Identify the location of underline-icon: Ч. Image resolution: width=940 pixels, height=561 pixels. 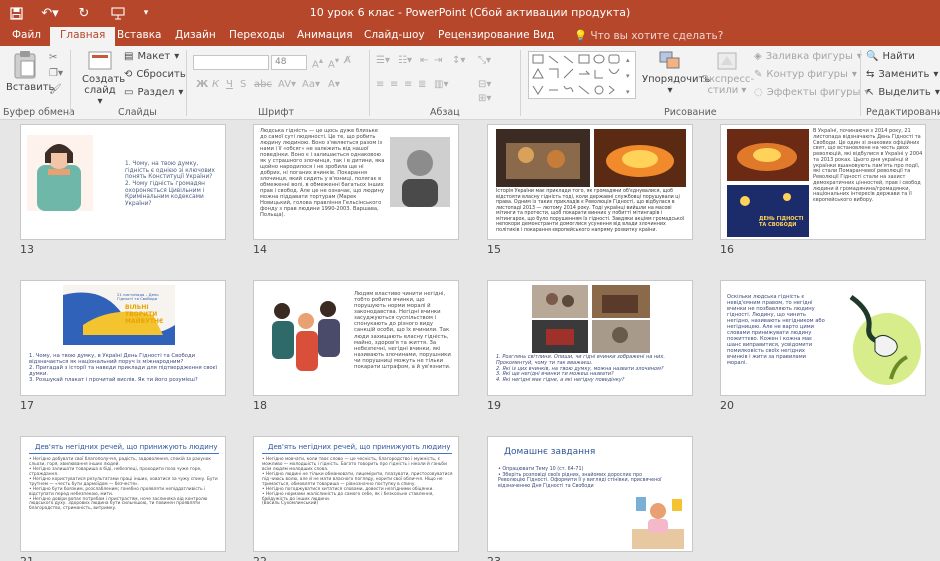
(229, 84).